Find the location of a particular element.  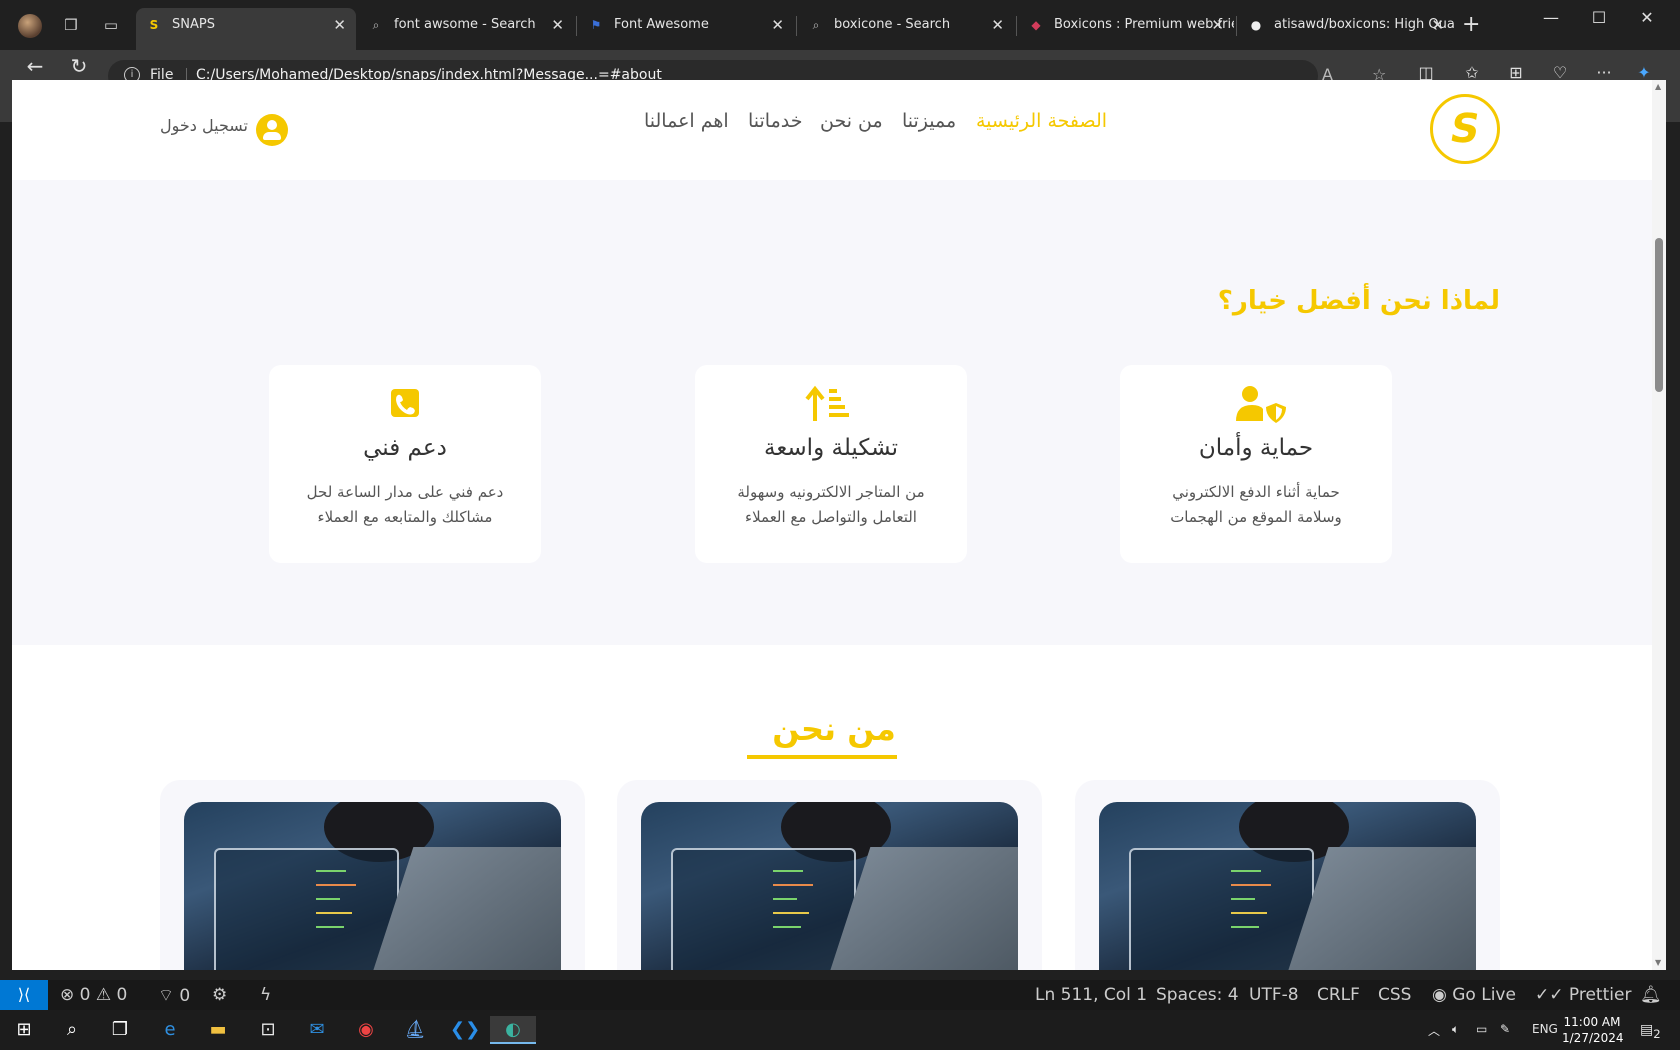

edge-icon: ◐ is located at coordinates (513, 1030).